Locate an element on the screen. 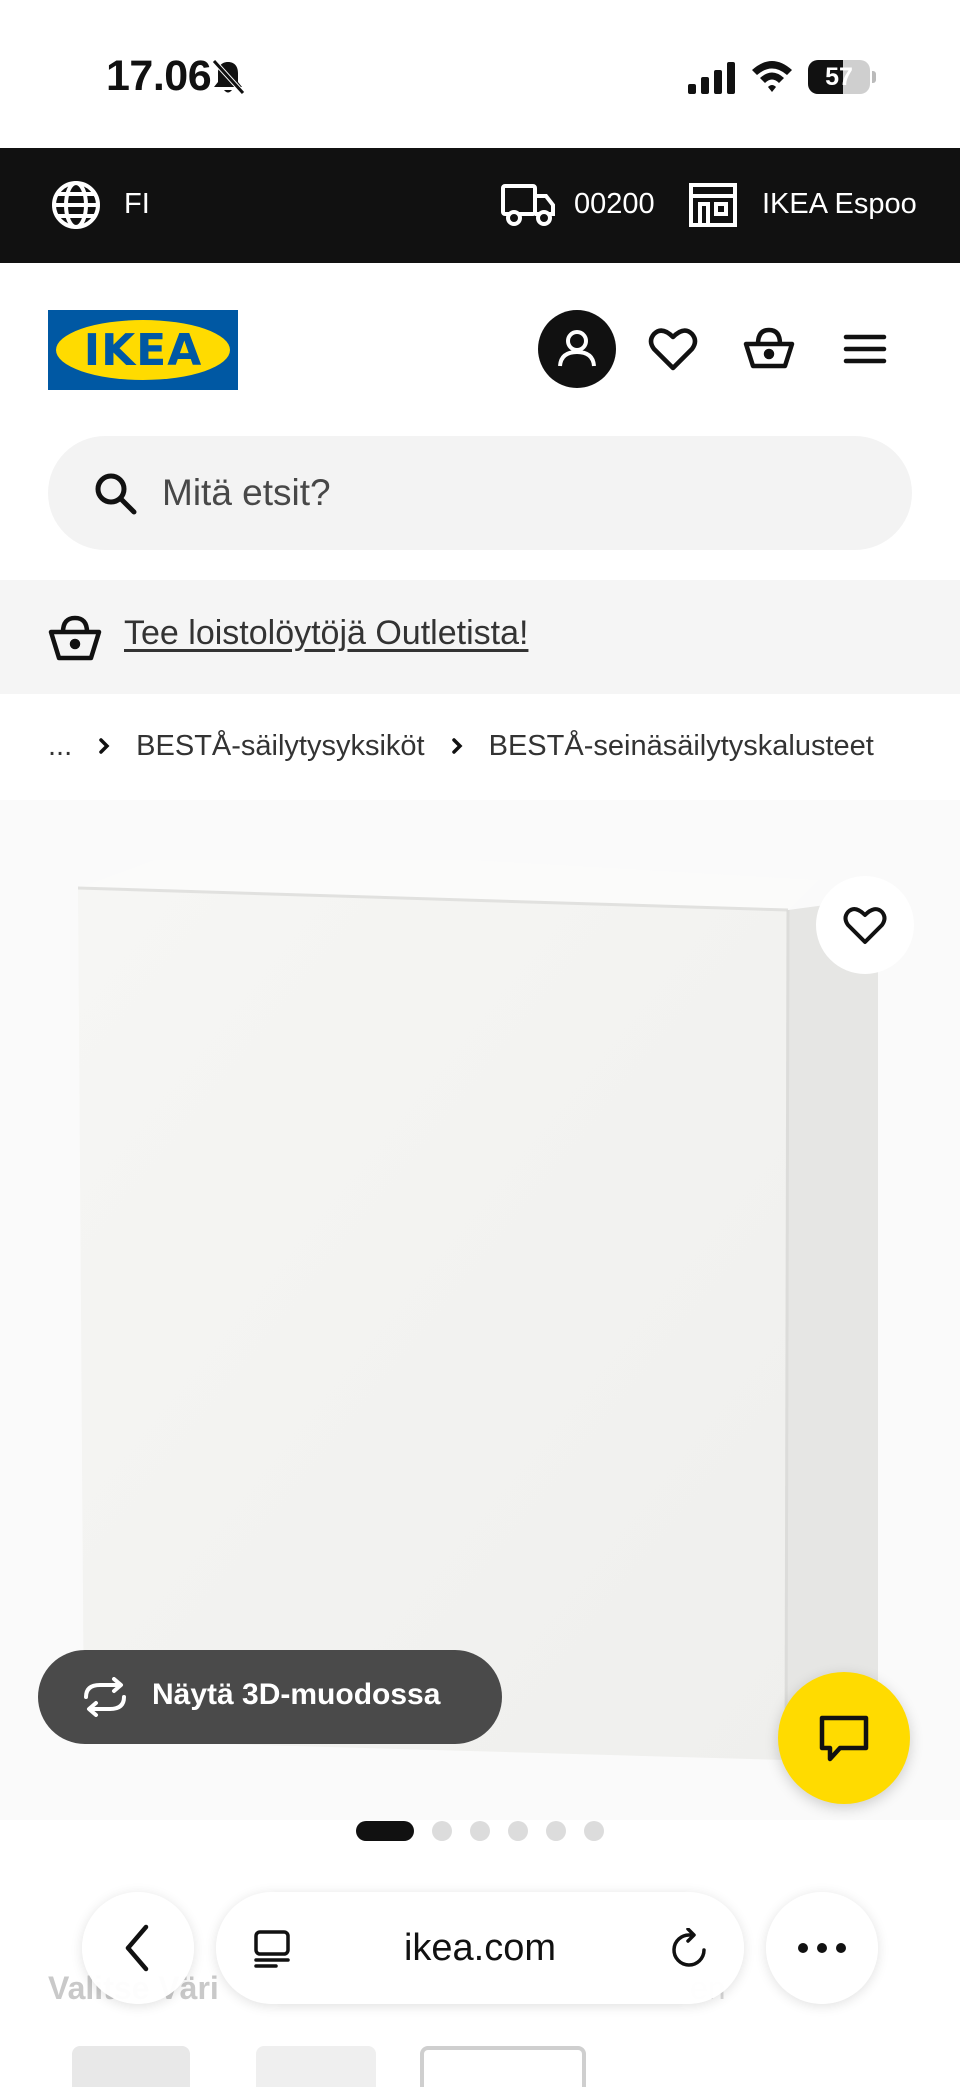 This screenshot has width=960, height=2087. chevron-left-icon is located at coordinates (137, 1948).